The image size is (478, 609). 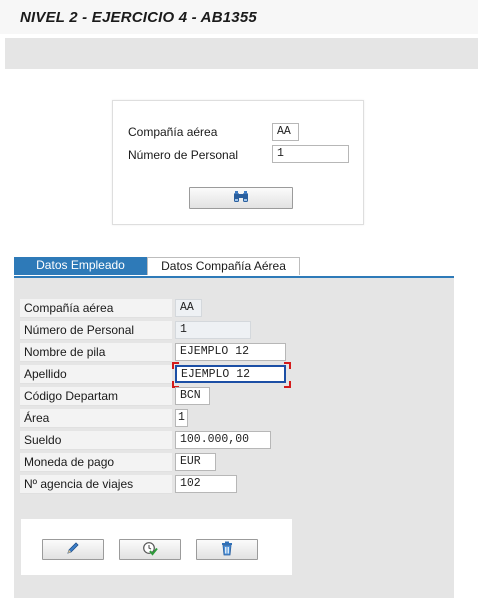 What do you see at coordinates (138, 17) in the screenshot?
I see `window-title: NIVEL 2 - EJERCICIO 4 - AB1355` at bounding box center [138, 17].